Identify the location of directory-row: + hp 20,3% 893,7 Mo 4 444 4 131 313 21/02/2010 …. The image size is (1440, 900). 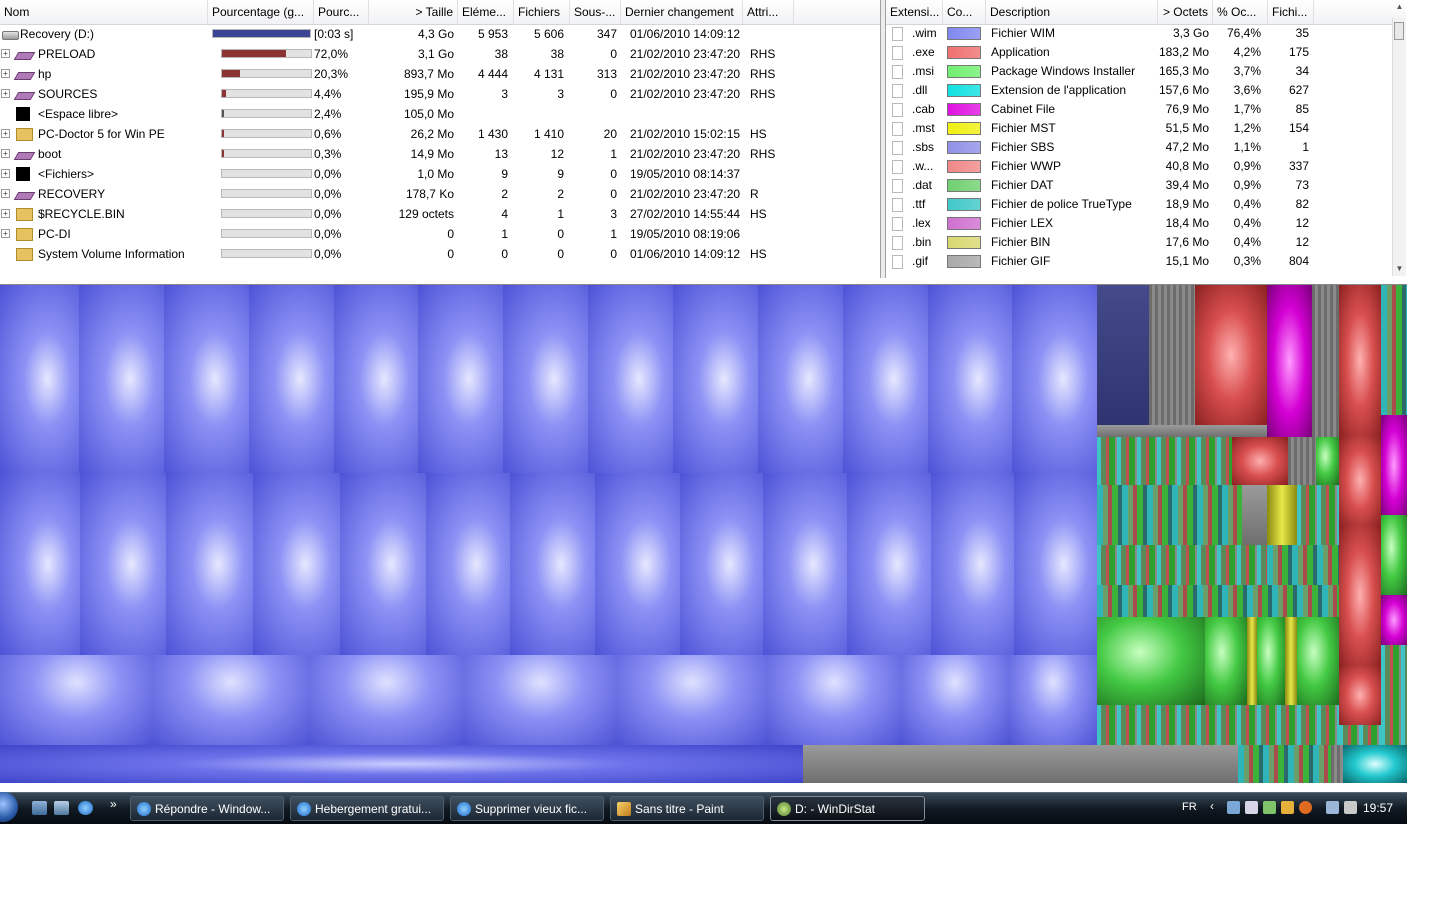
(440, 74).